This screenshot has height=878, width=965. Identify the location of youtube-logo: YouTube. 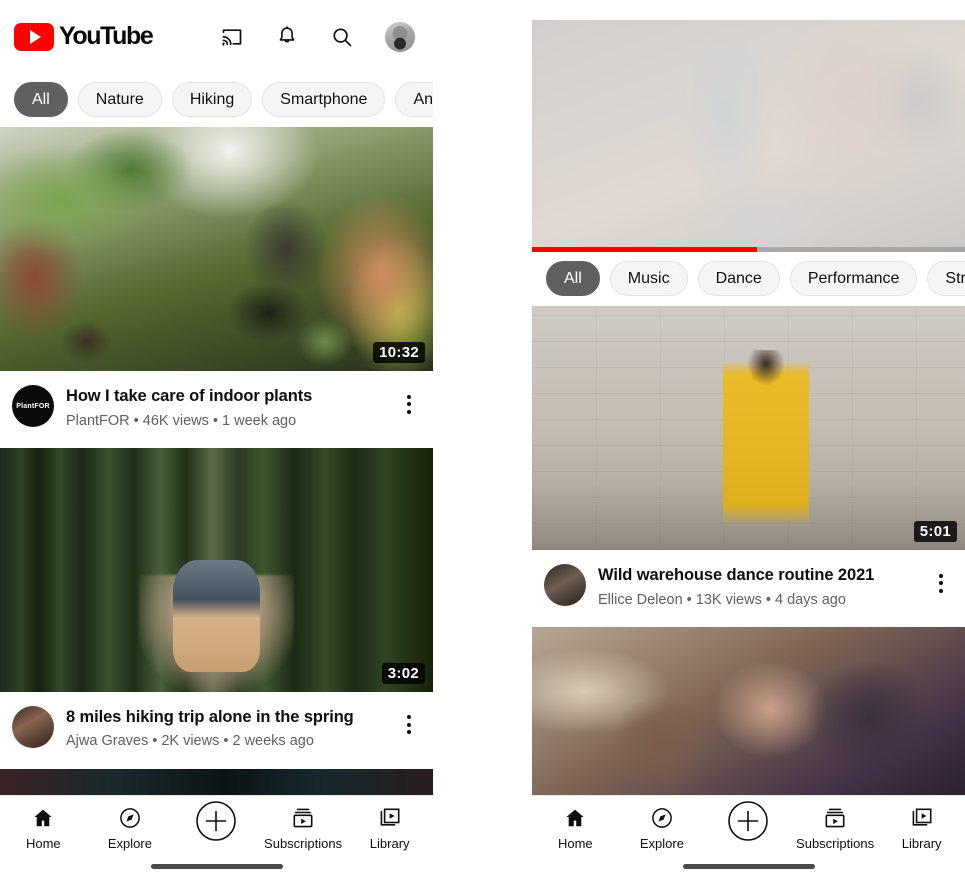
(84, 36).